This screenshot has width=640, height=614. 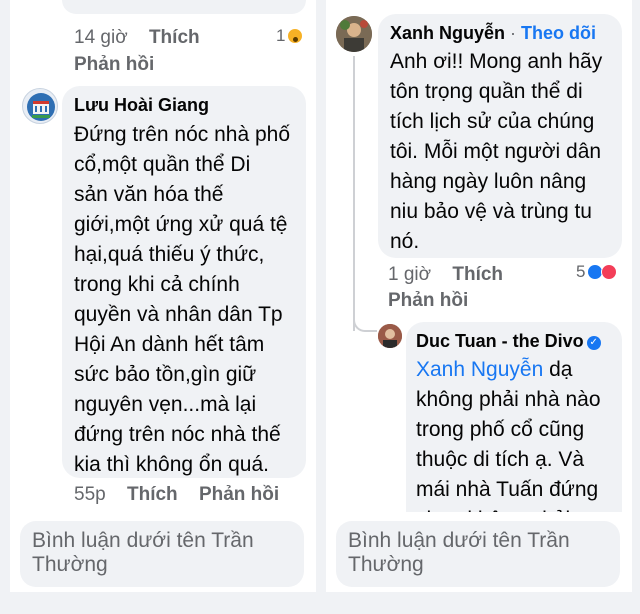 I want to click on reaction-count: 5, so click(x=581, y=271).